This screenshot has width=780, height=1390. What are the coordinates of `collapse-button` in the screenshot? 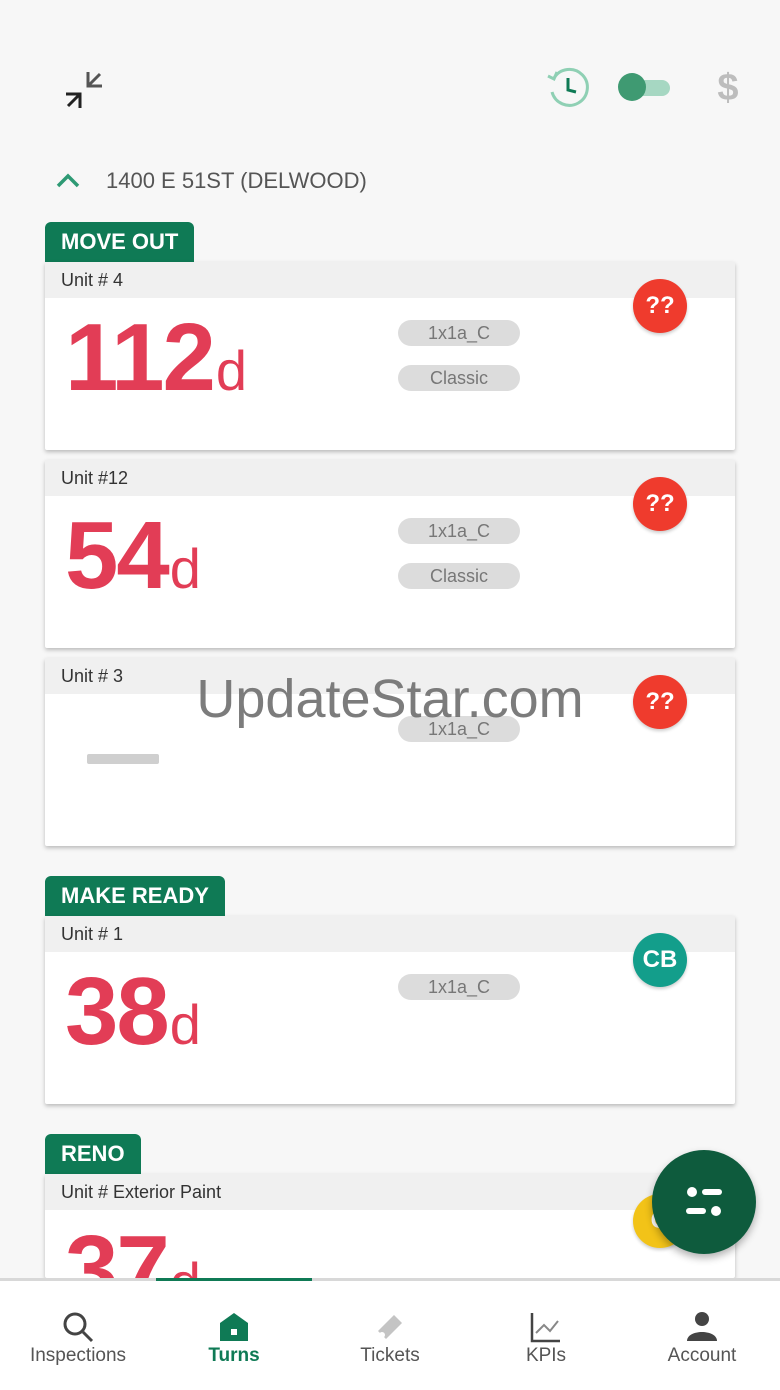 It's located at (84, 90).